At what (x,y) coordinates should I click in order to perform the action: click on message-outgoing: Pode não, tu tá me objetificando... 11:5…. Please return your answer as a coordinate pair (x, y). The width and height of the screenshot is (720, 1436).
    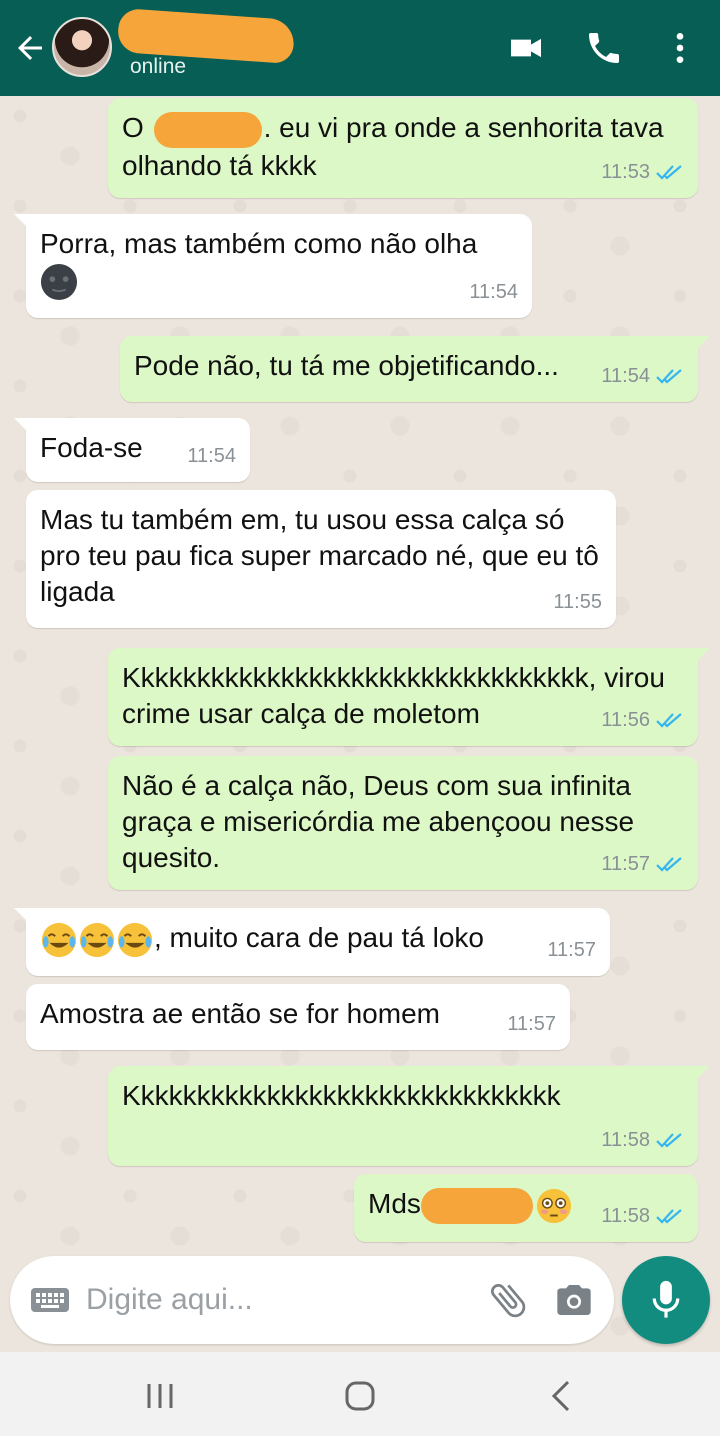
    Looking at the image, I should click on (415, 369).